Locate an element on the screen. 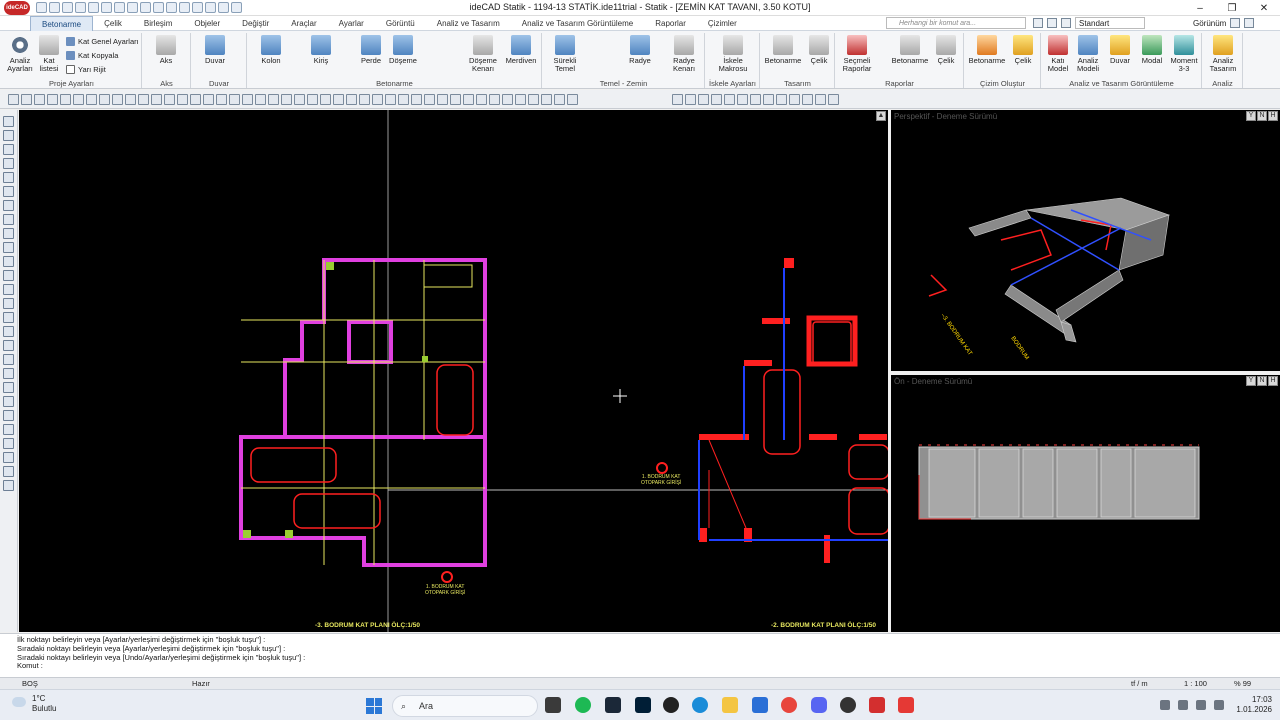 The height and width of the screenshot is (720, 1280). minimize-button: – is located at coordinates (1200, 8).